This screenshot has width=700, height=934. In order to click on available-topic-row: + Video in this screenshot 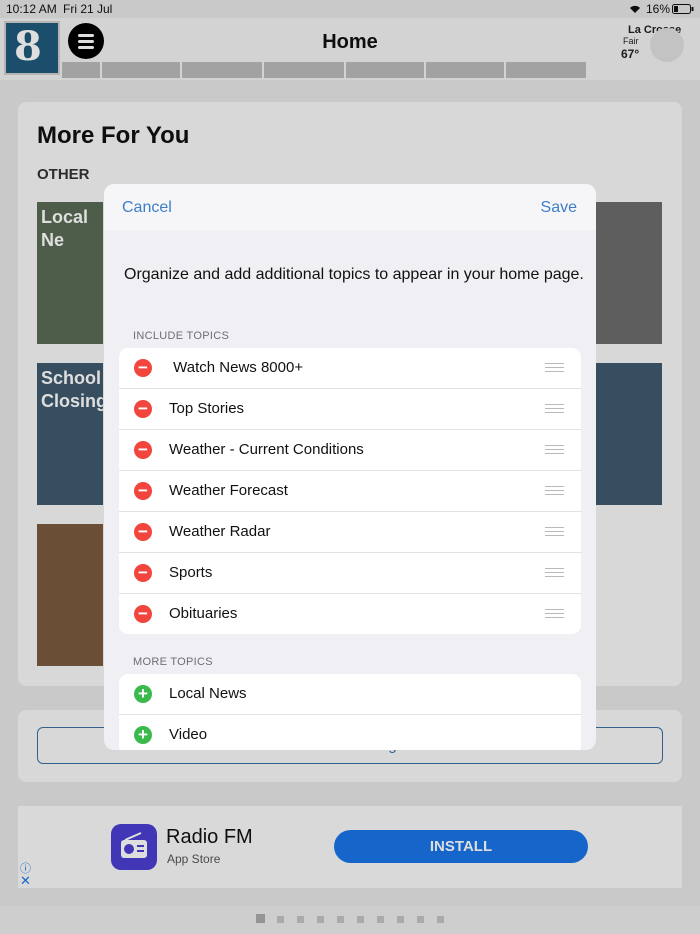, I will do `click(350, 732)`.